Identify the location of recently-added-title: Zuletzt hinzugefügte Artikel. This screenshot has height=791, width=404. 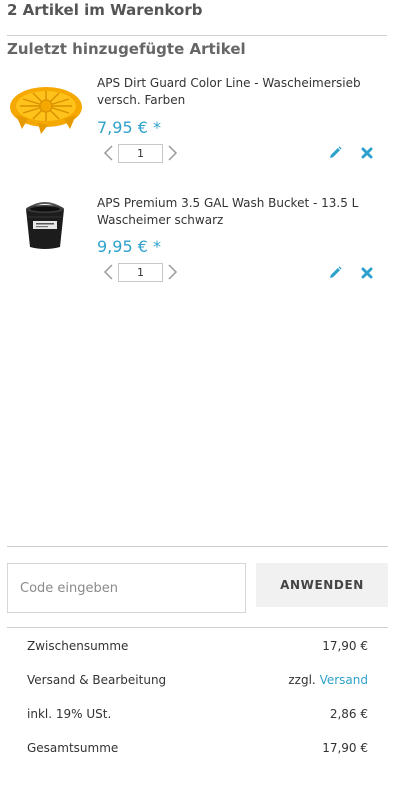
(126, 49).